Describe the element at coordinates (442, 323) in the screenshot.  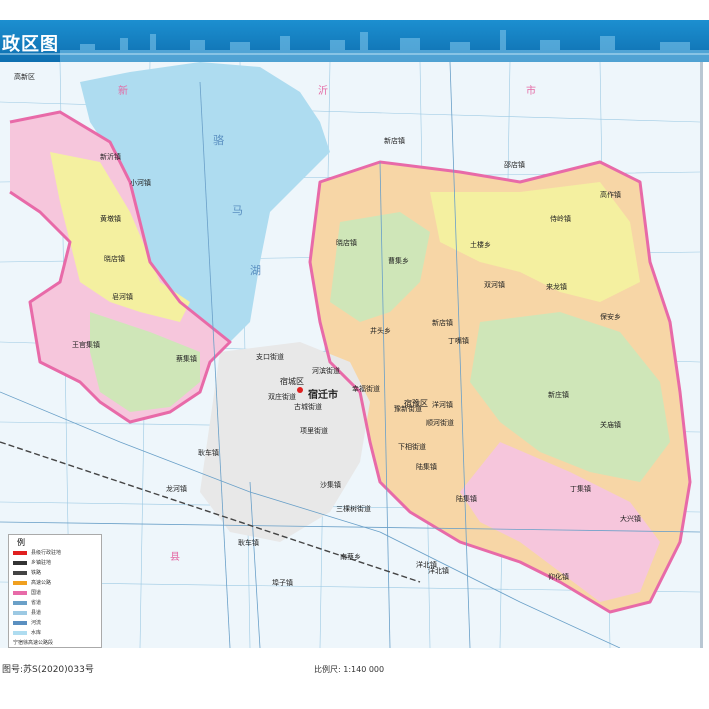
I see `place-label-xinzhuang: 新店镇` at that location.